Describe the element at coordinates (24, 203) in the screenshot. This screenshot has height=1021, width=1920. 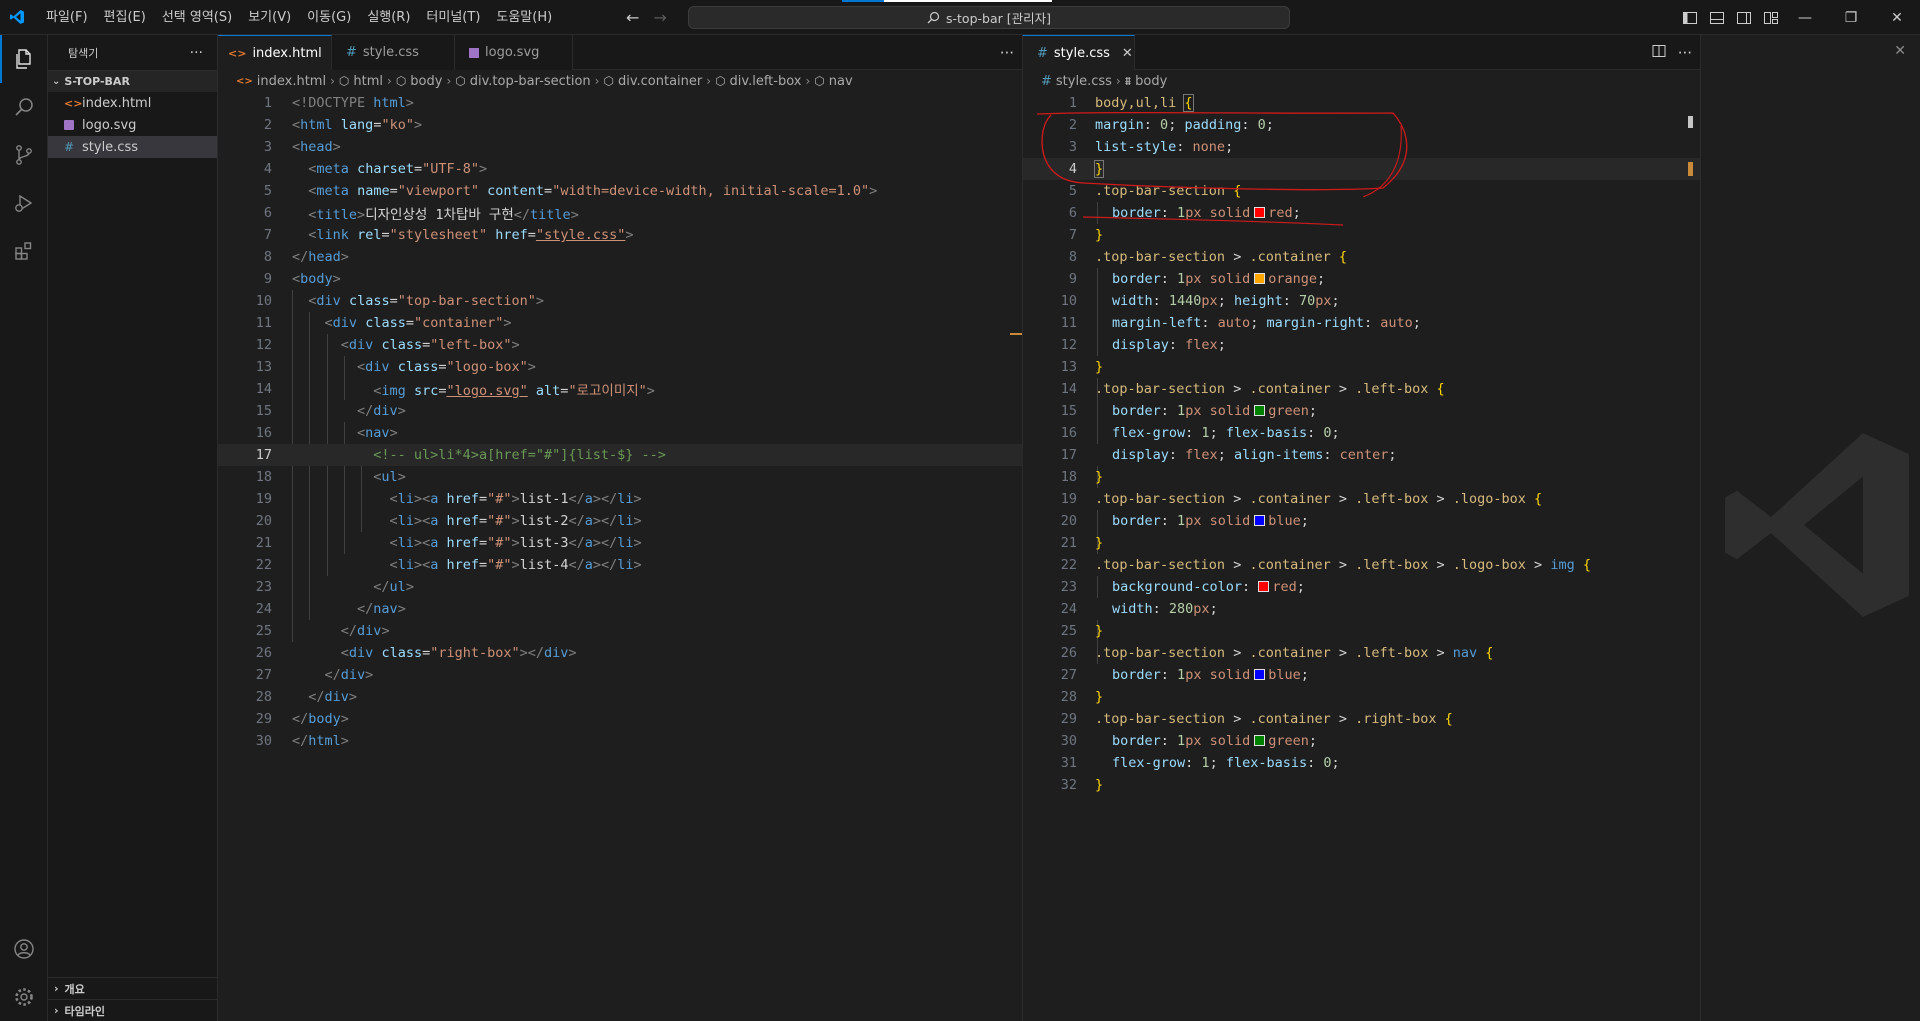
I see `run-debug-icon` at that location.